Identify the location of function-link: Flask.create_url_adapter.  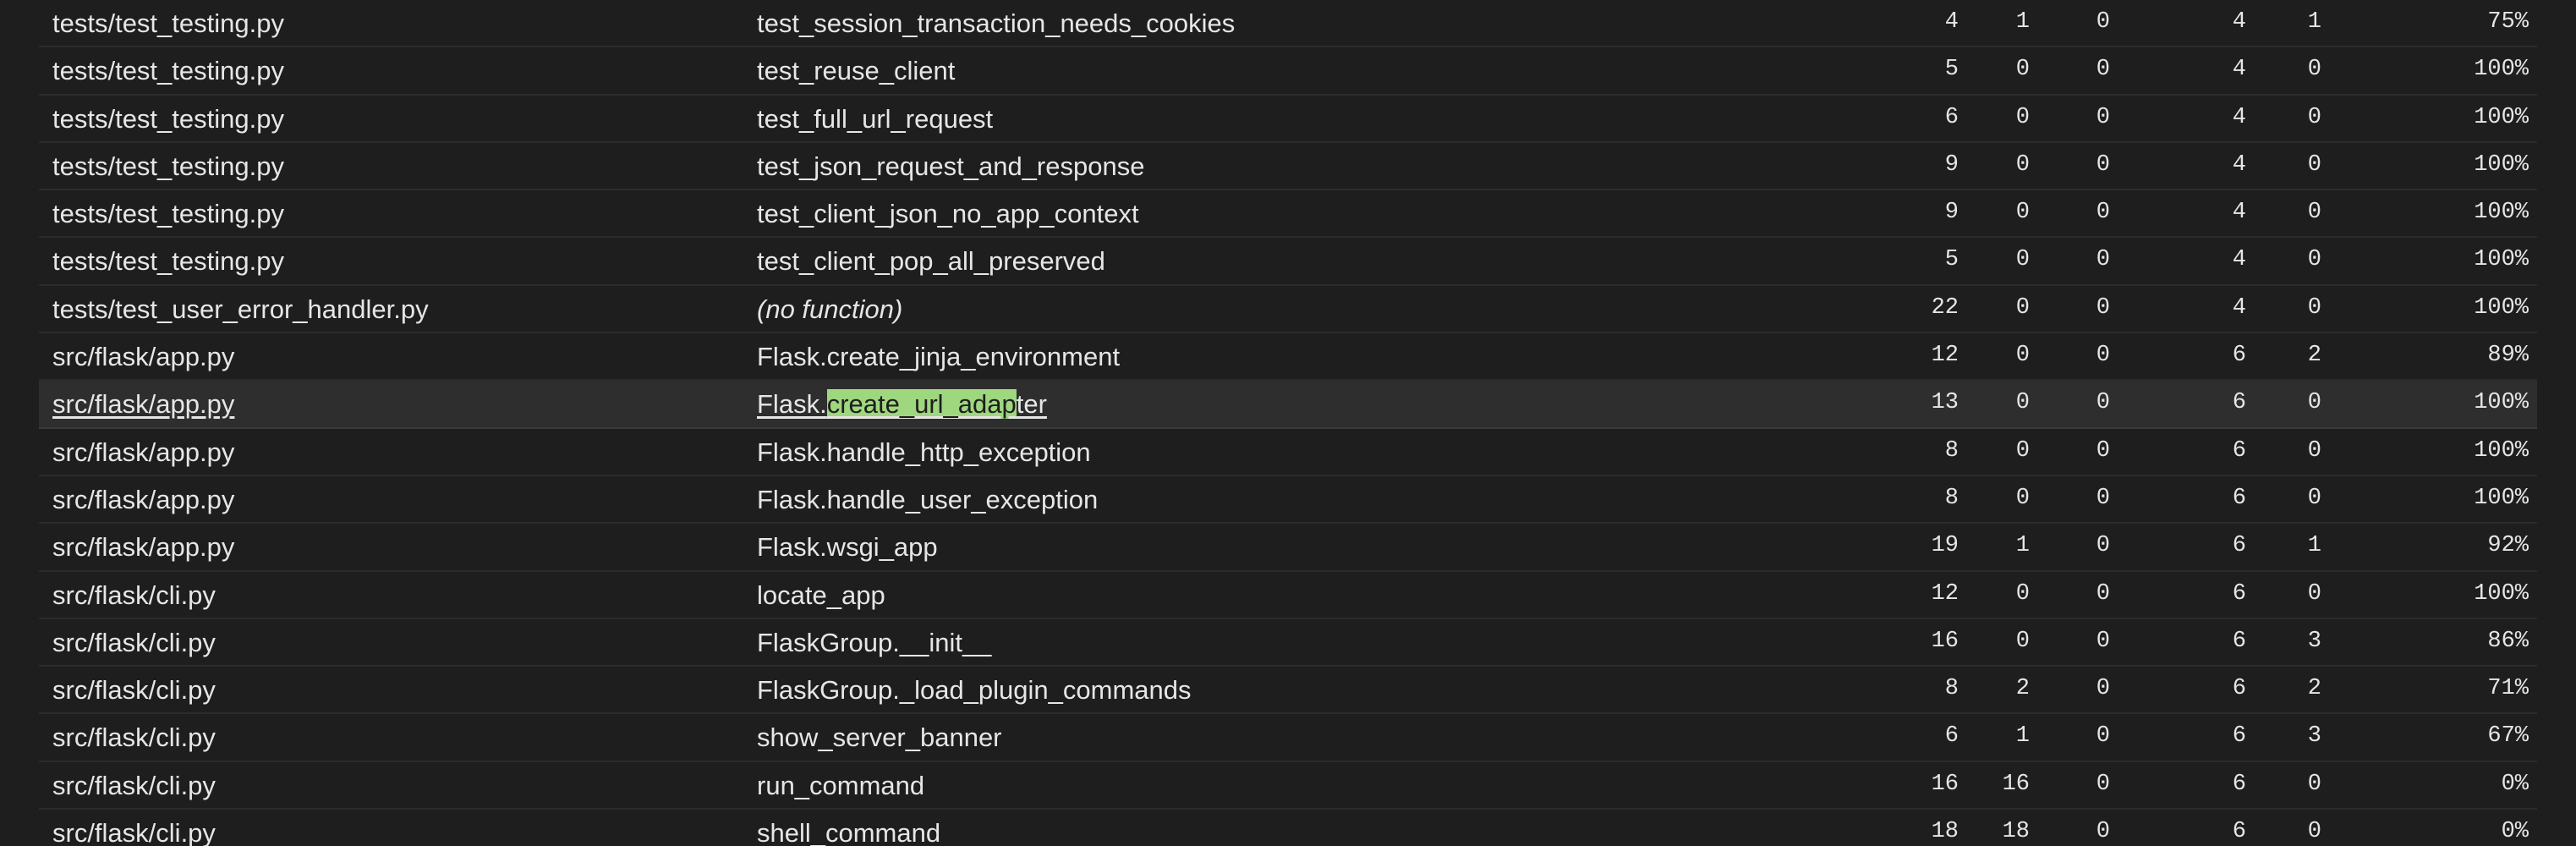
(902, 404).